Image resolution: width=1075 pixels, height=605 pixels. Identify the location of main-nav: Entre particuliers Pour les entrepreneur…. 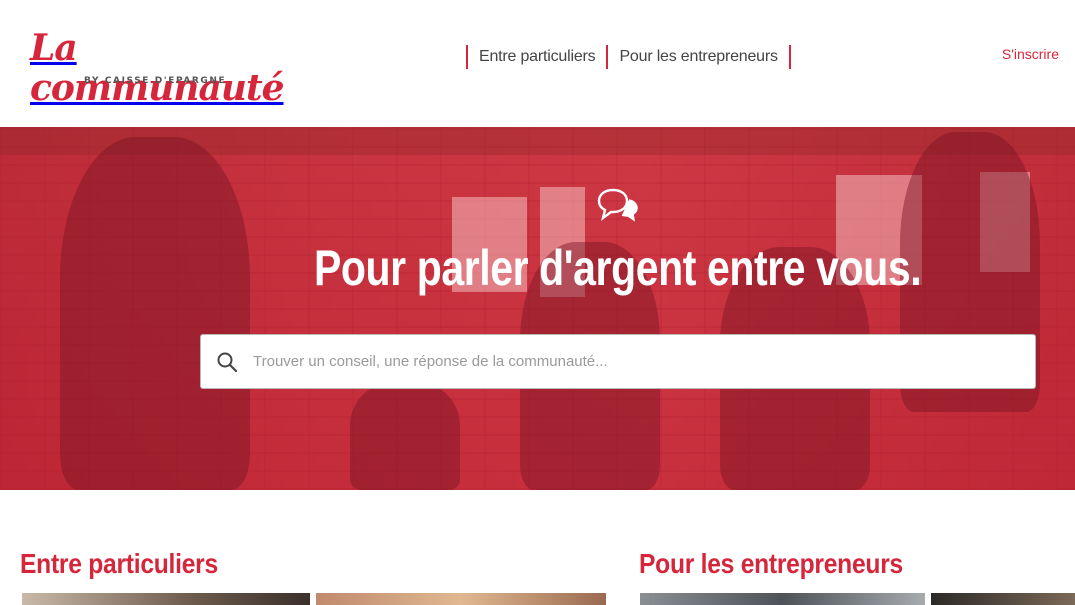
(628, 57).